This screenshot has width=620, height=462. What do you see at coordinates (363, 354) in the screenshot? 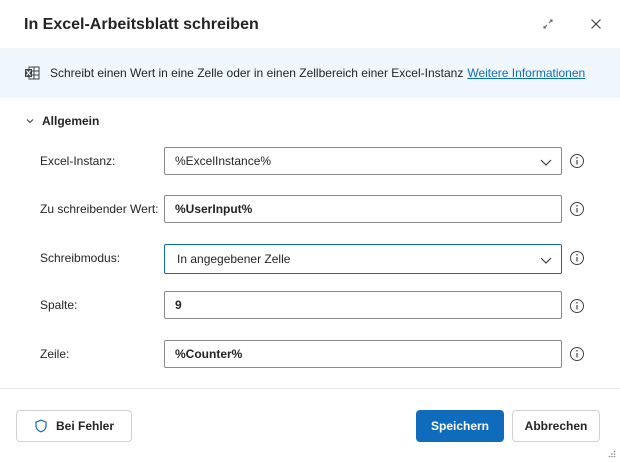
I see `row-input: %Counter%` at bounding box center [363, 354].